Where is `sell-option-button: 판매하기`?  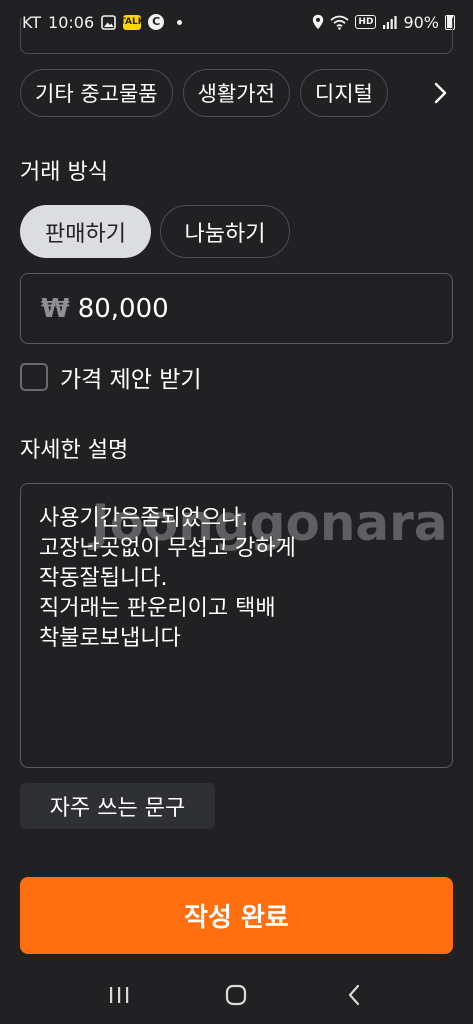 sell-option-button: 판매하기 is located at coordinates (85, 231).